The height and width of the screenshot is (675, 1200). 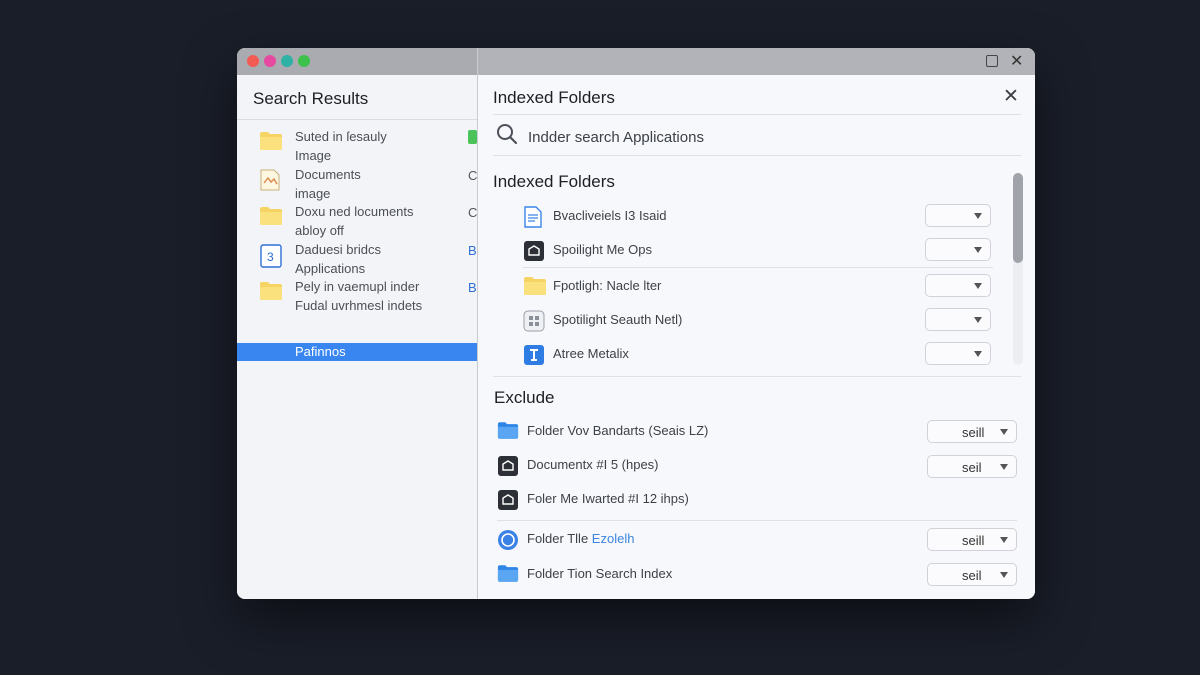 I want to click on exclude-folder-label: Folder Tlle Ezolelh, so click(x=580, y=538).